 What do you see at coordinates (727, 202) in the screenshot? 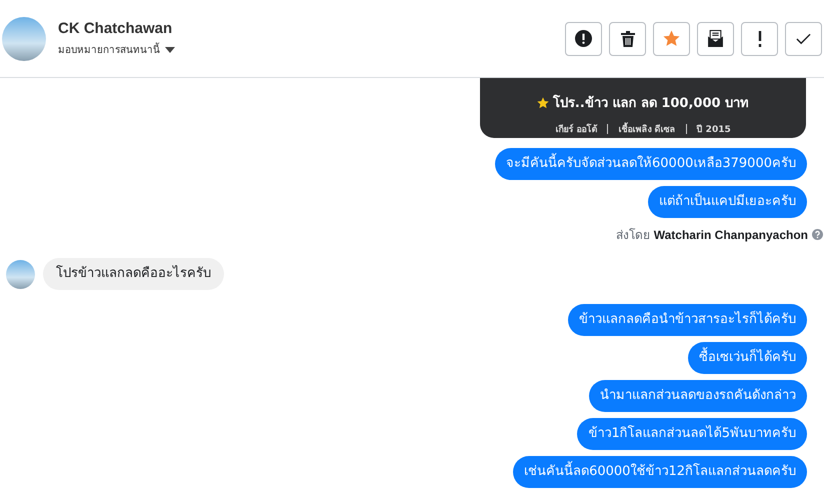
I see `sent-message: แต่ถ้าเป็นแคปมีเยอะครับ` at bounding box center [727, 202].